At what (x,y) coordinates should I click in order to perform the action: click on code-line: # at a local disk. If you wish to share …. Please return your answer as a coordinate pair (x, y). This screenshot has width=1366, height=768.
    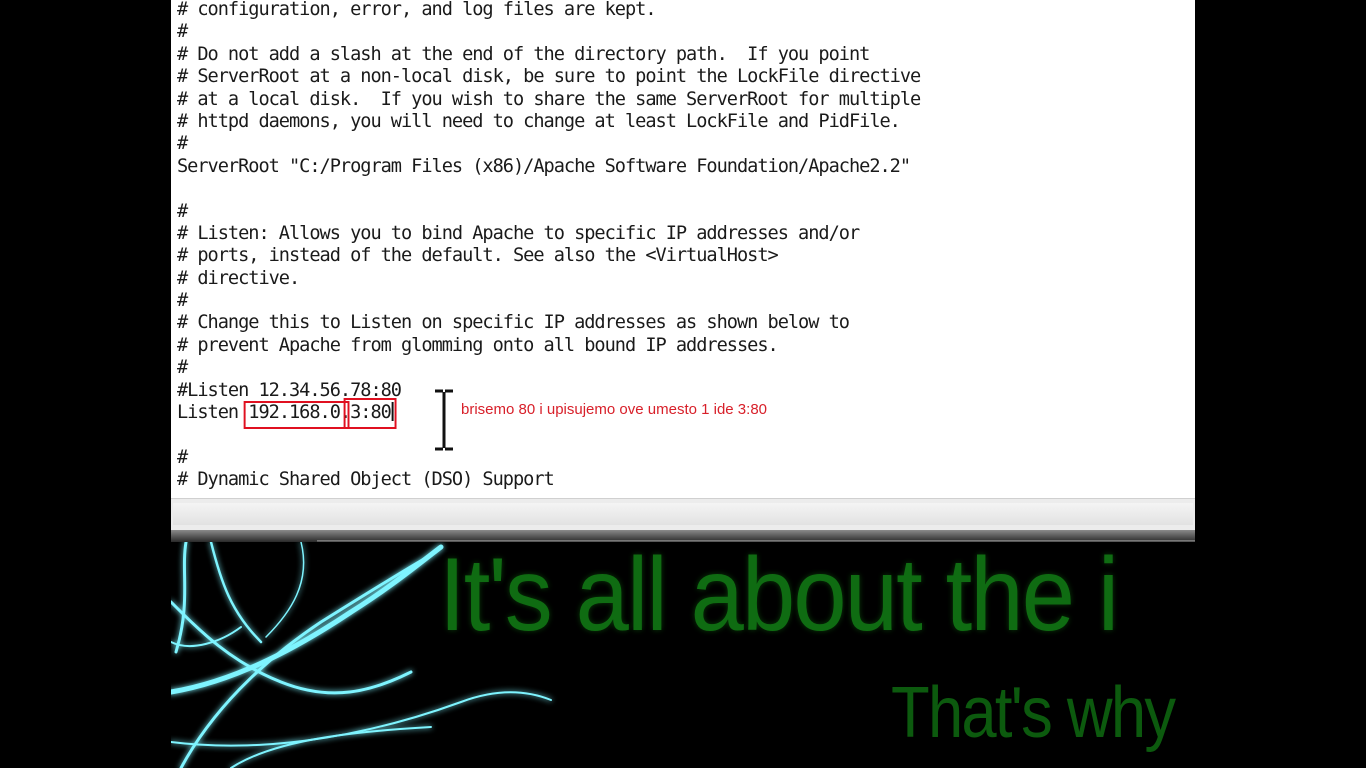
    Looking at the image, I should click on (549, 98).